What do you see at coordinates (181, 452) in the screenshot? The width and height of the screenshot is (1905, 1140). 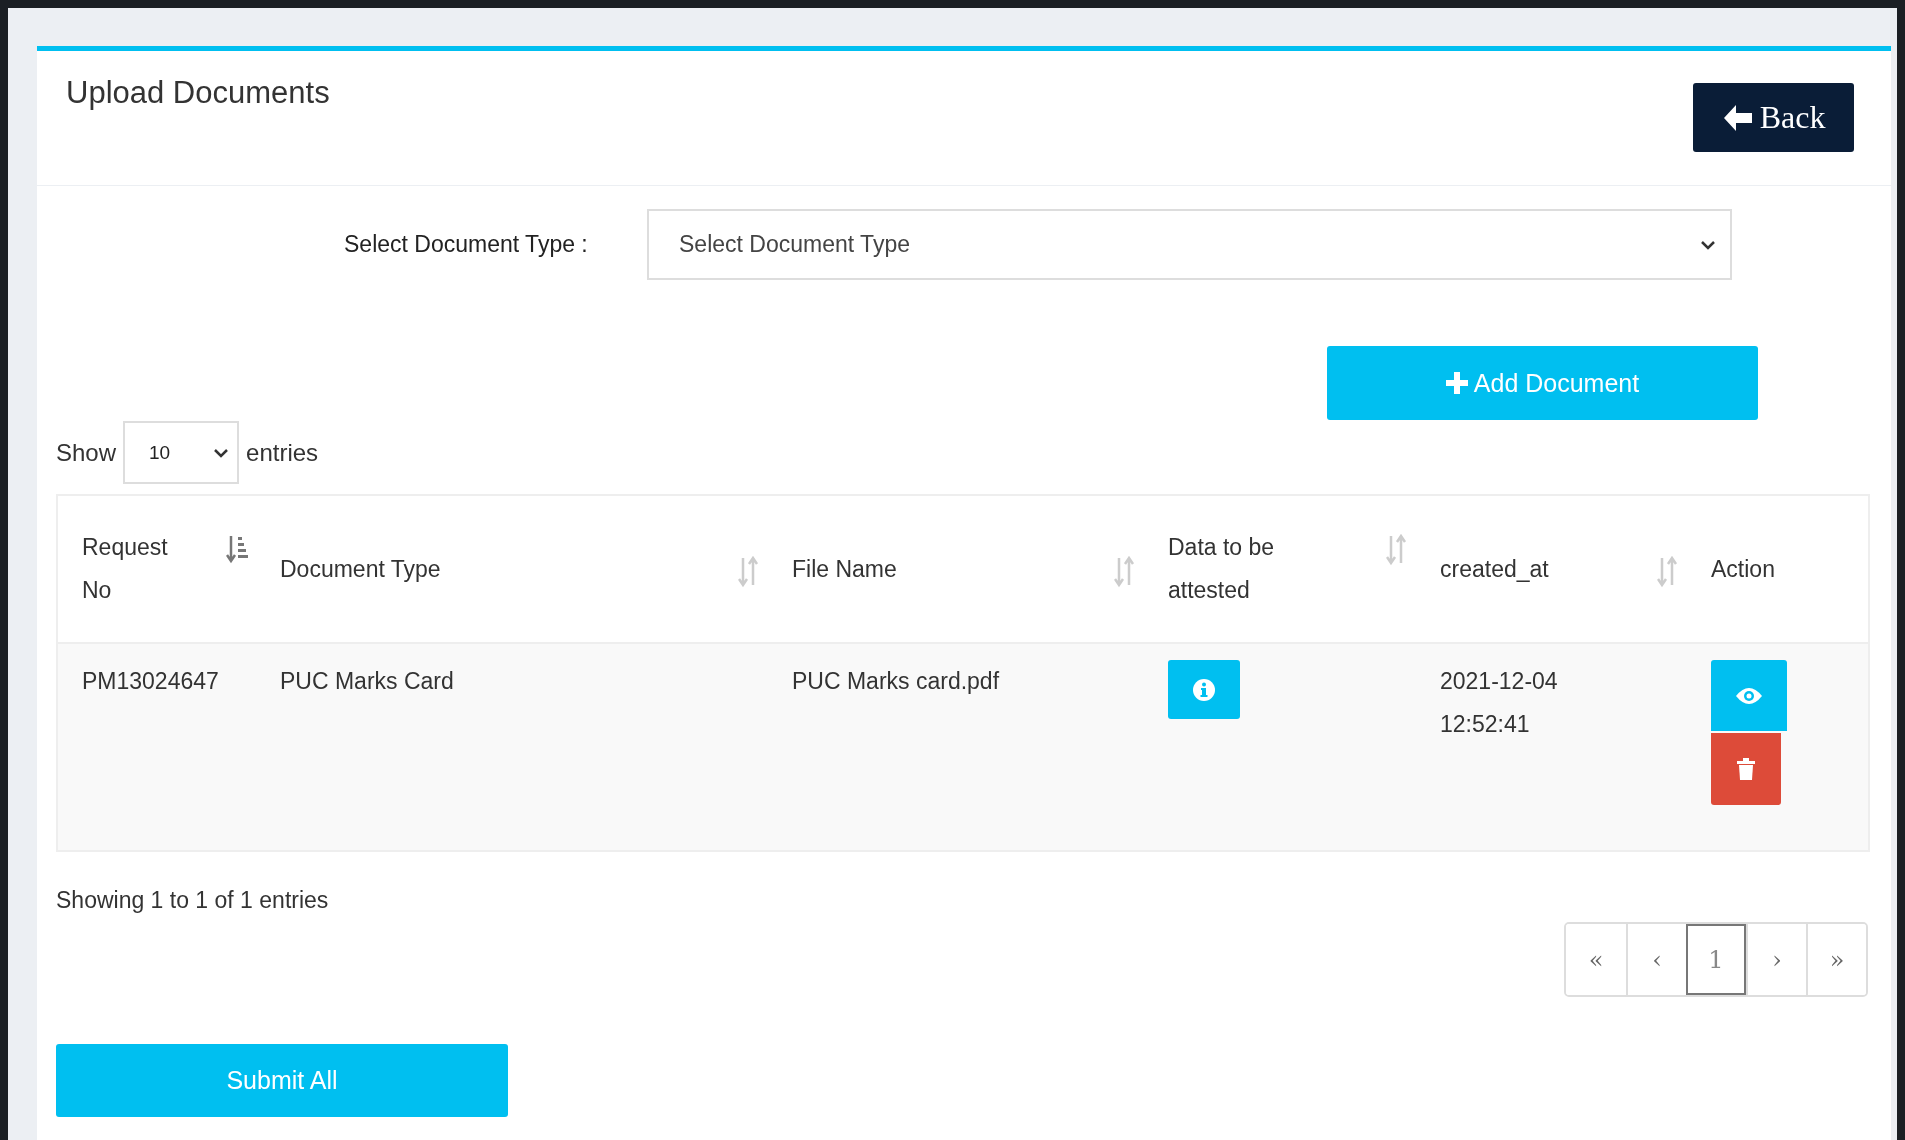 I see `page-size-select: 10` at bounding box center [181, 452].